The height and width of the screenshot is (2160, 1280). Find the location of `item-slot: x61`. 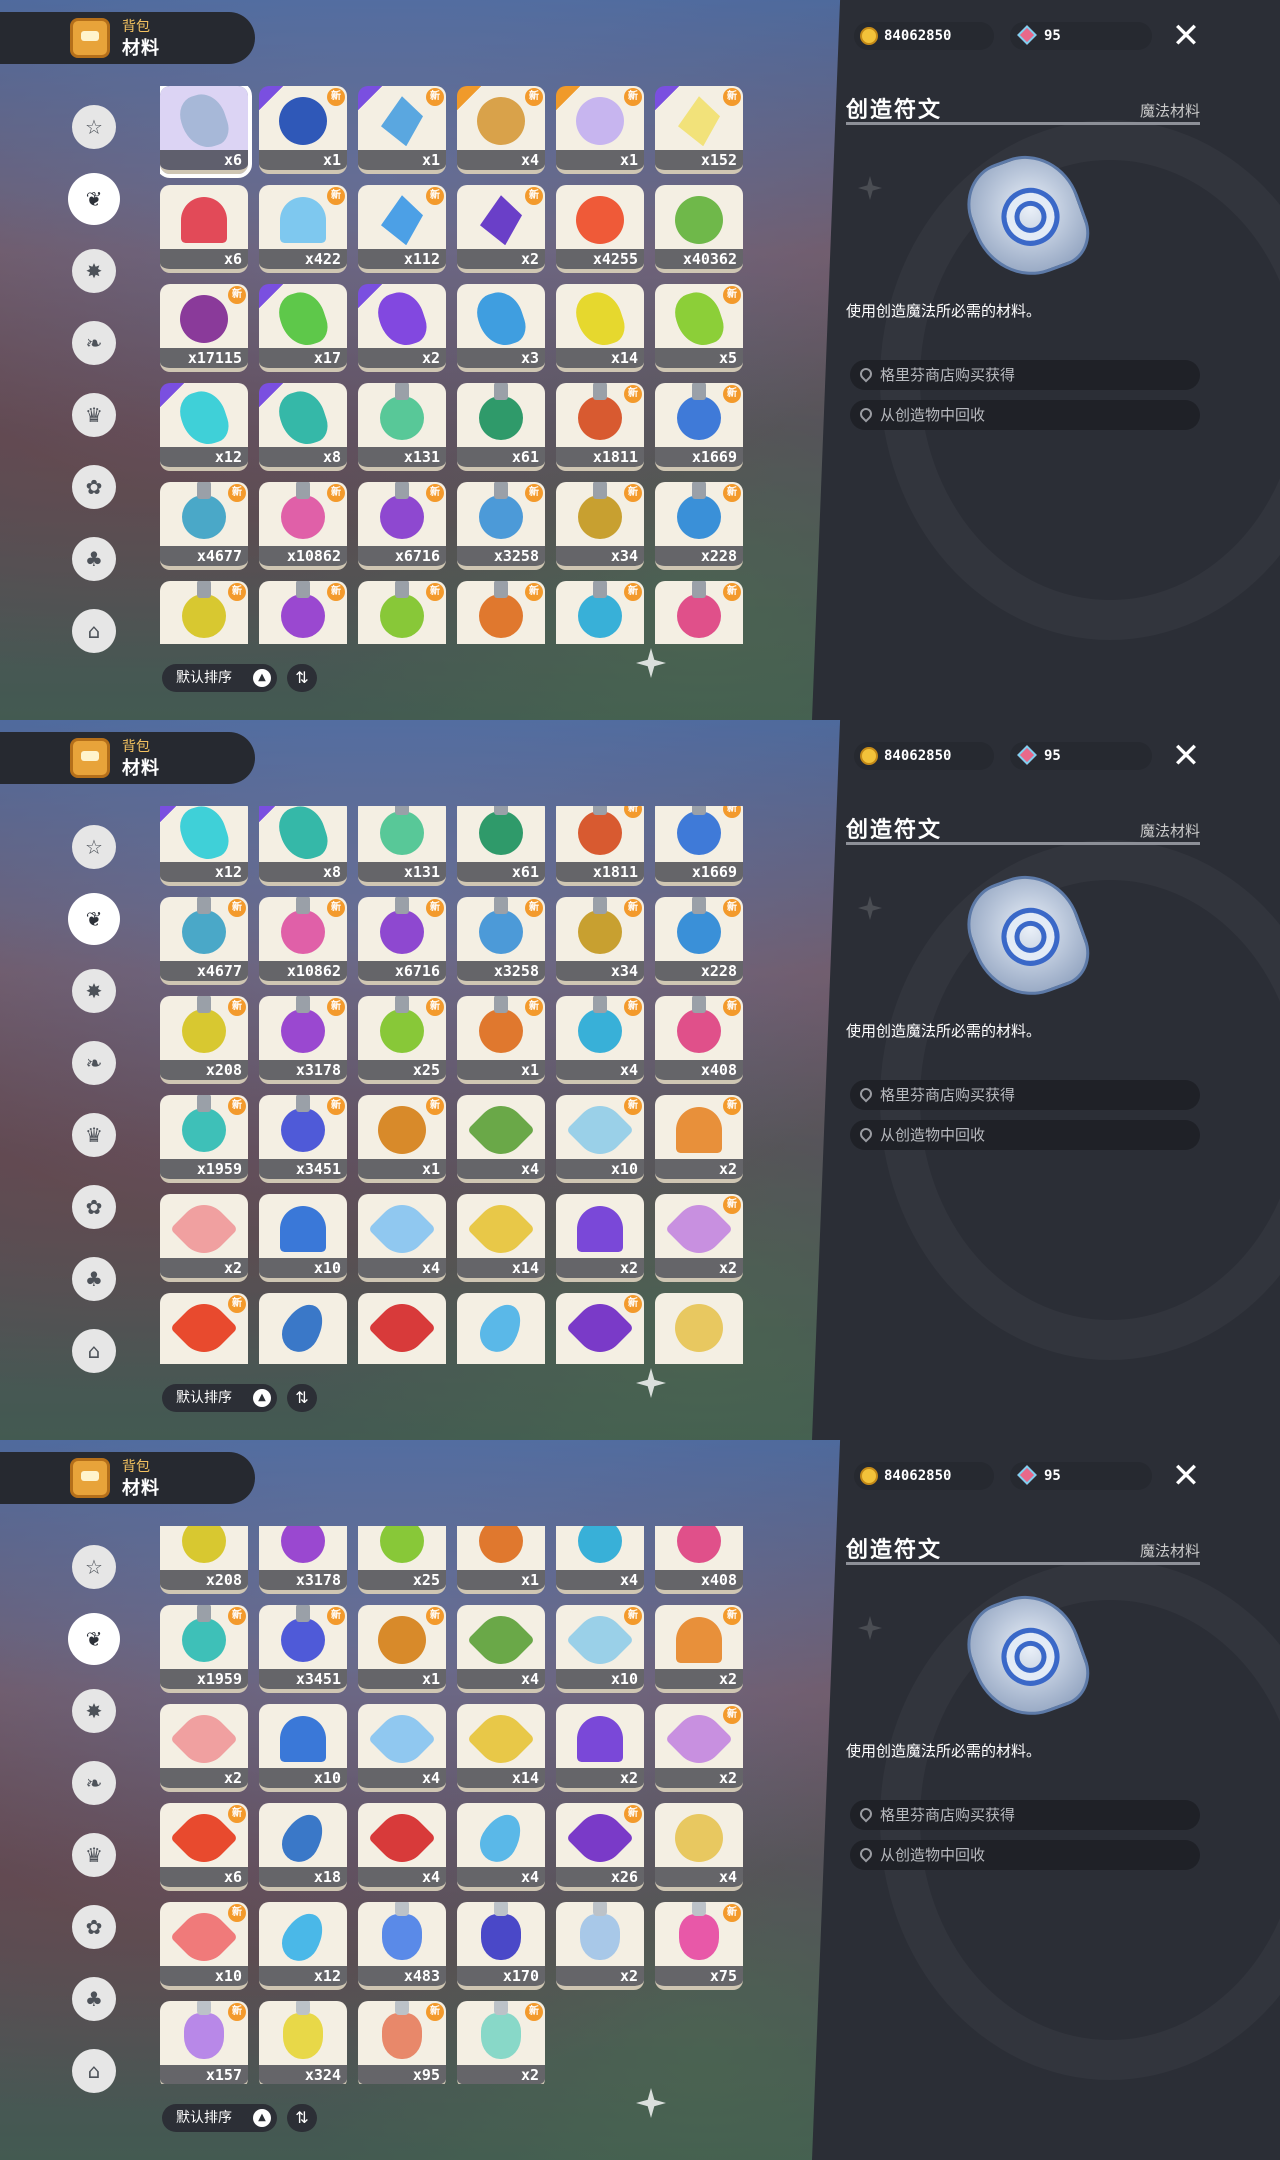

item-slot: x61 is located at coordinates (501, 427).